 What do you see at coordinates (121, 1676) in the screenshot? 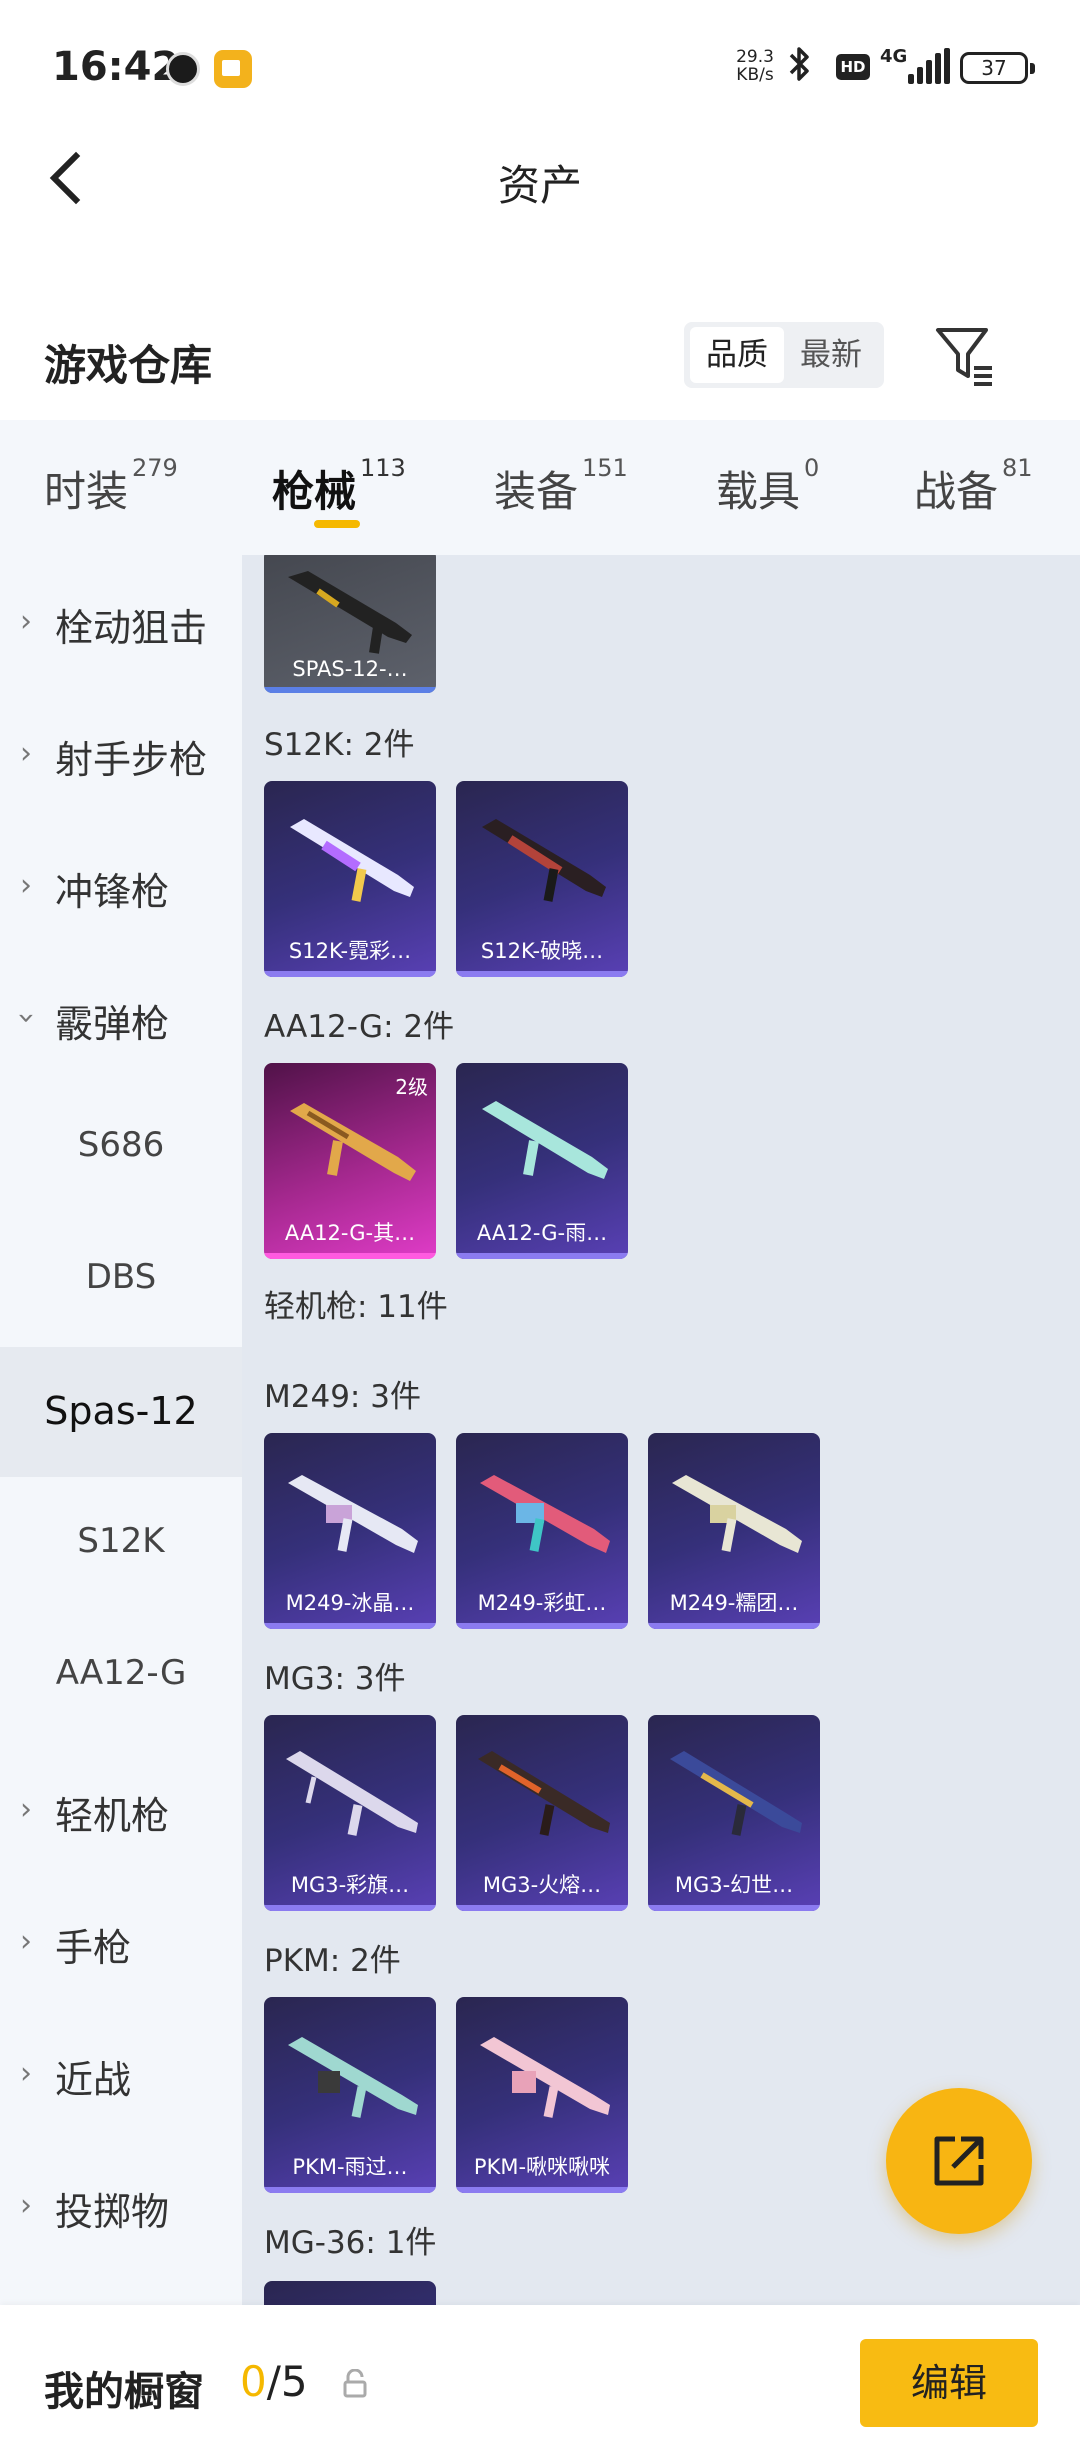
I see `sidebar-item-aa12g: AA12-G` at bounding box center [121, 1676].